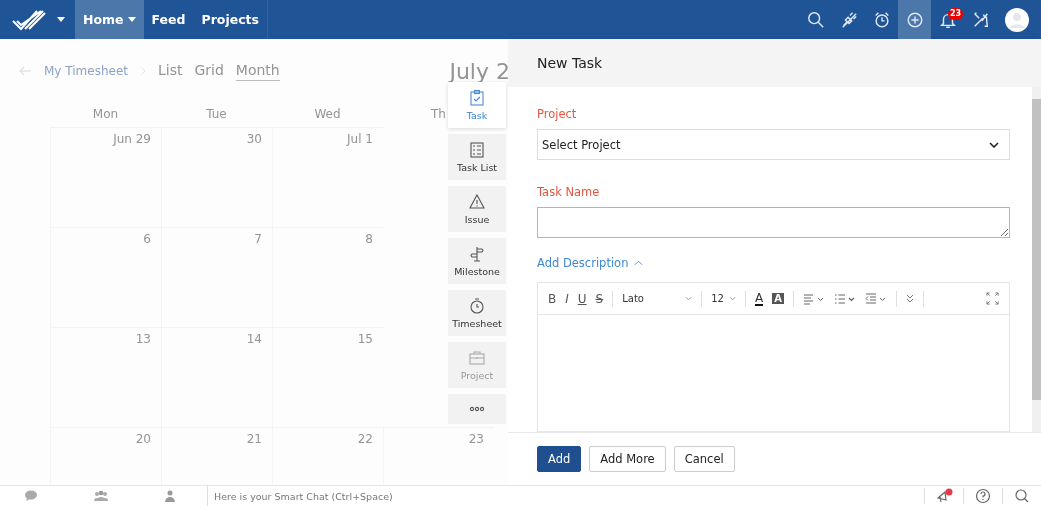 Image resolution: width=1041 pixels, height=506 pixels. Describe the element at coordinates (143, 339) in the screenshot. I see `date-number: 13` at that location.